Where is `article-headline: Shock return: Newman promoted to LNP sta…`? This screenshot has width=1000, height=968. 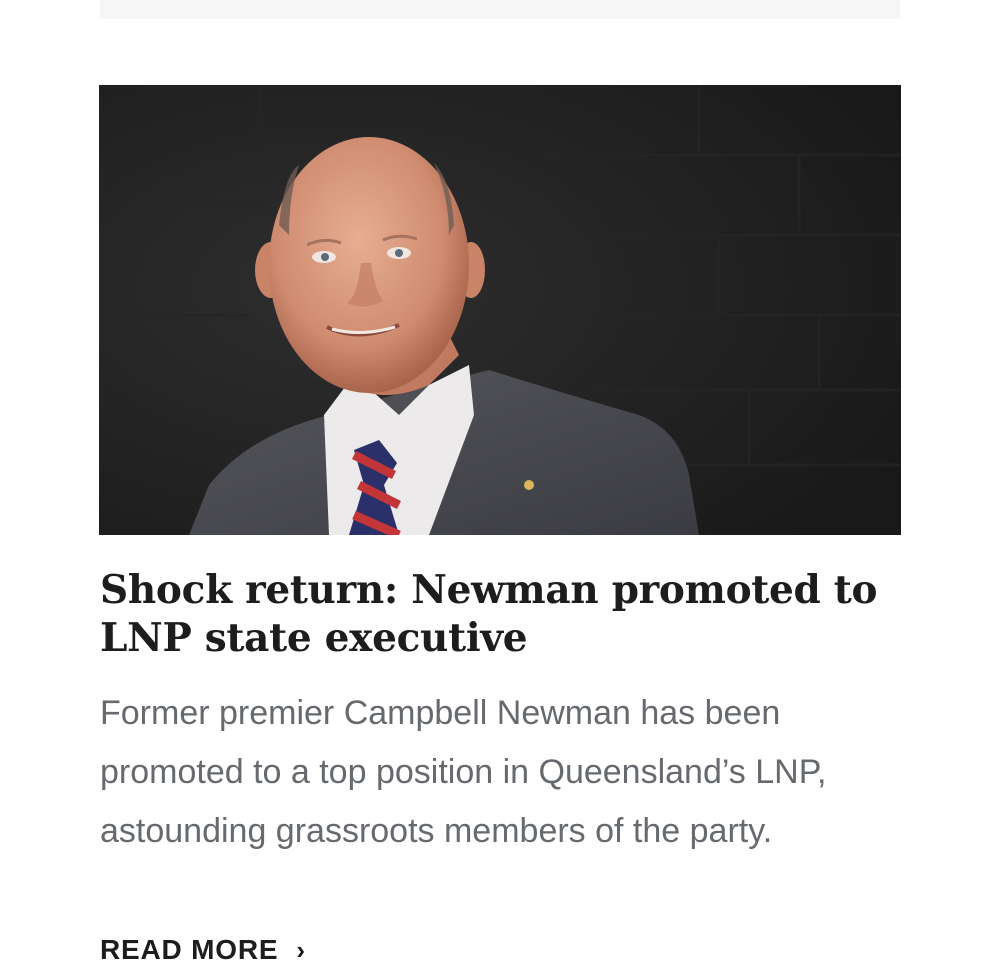
article-headline: Shock return: Newman promoted to LNP sta… is located at coordinates (510, 614).